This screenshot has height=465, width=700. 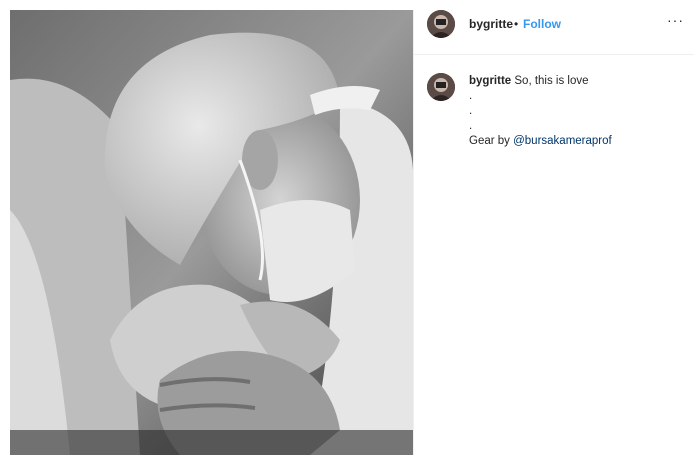 I want to click on caption-first-line: bygritte So, this is love, so click(x=576, y=81).